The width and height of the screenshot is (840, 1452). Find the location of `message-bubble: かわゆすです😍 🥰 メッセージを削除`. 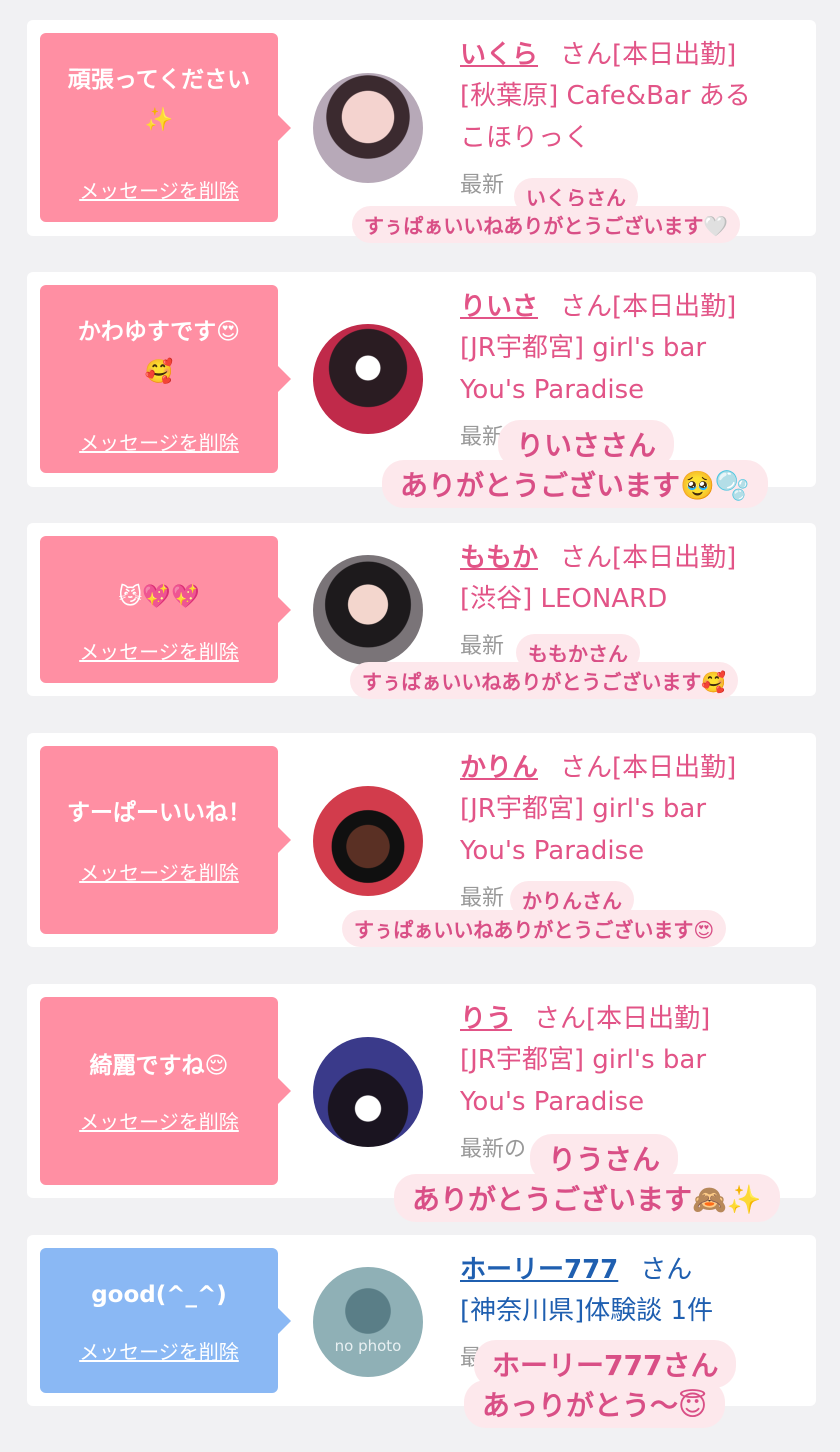

message-bubble: かわゆすです😍 🥰 メッセージを削除 is located at coordinates (165, 379).